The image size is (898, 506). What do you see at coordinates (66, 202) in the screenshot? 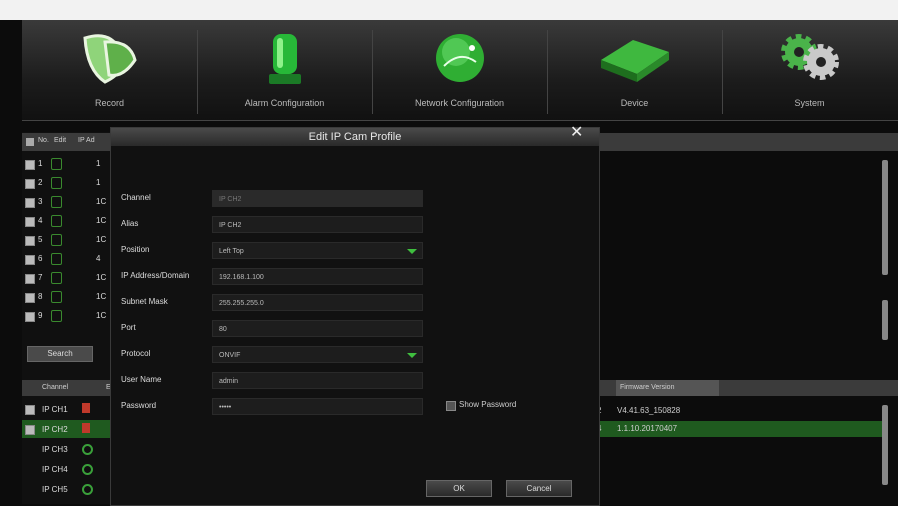
I see `device-row: 3 1C` at bounding box center [66, 202].